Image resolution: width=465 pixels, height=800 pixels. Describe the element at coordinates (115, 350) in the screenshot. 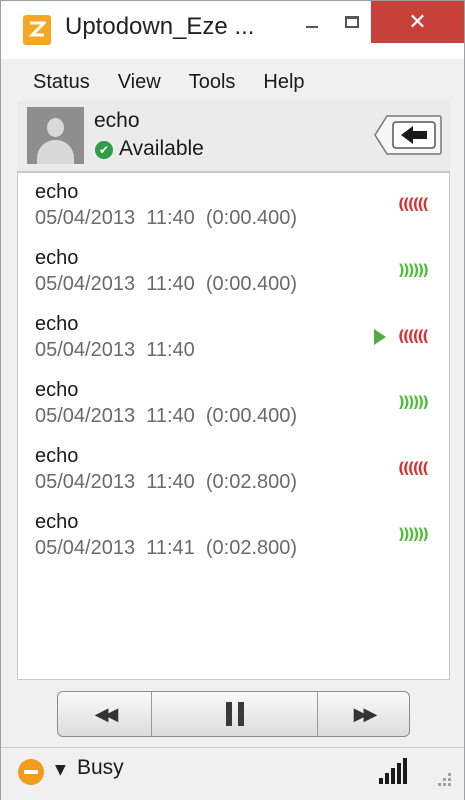

I see `call-detail: 05/04/2013 11:40` at that location.